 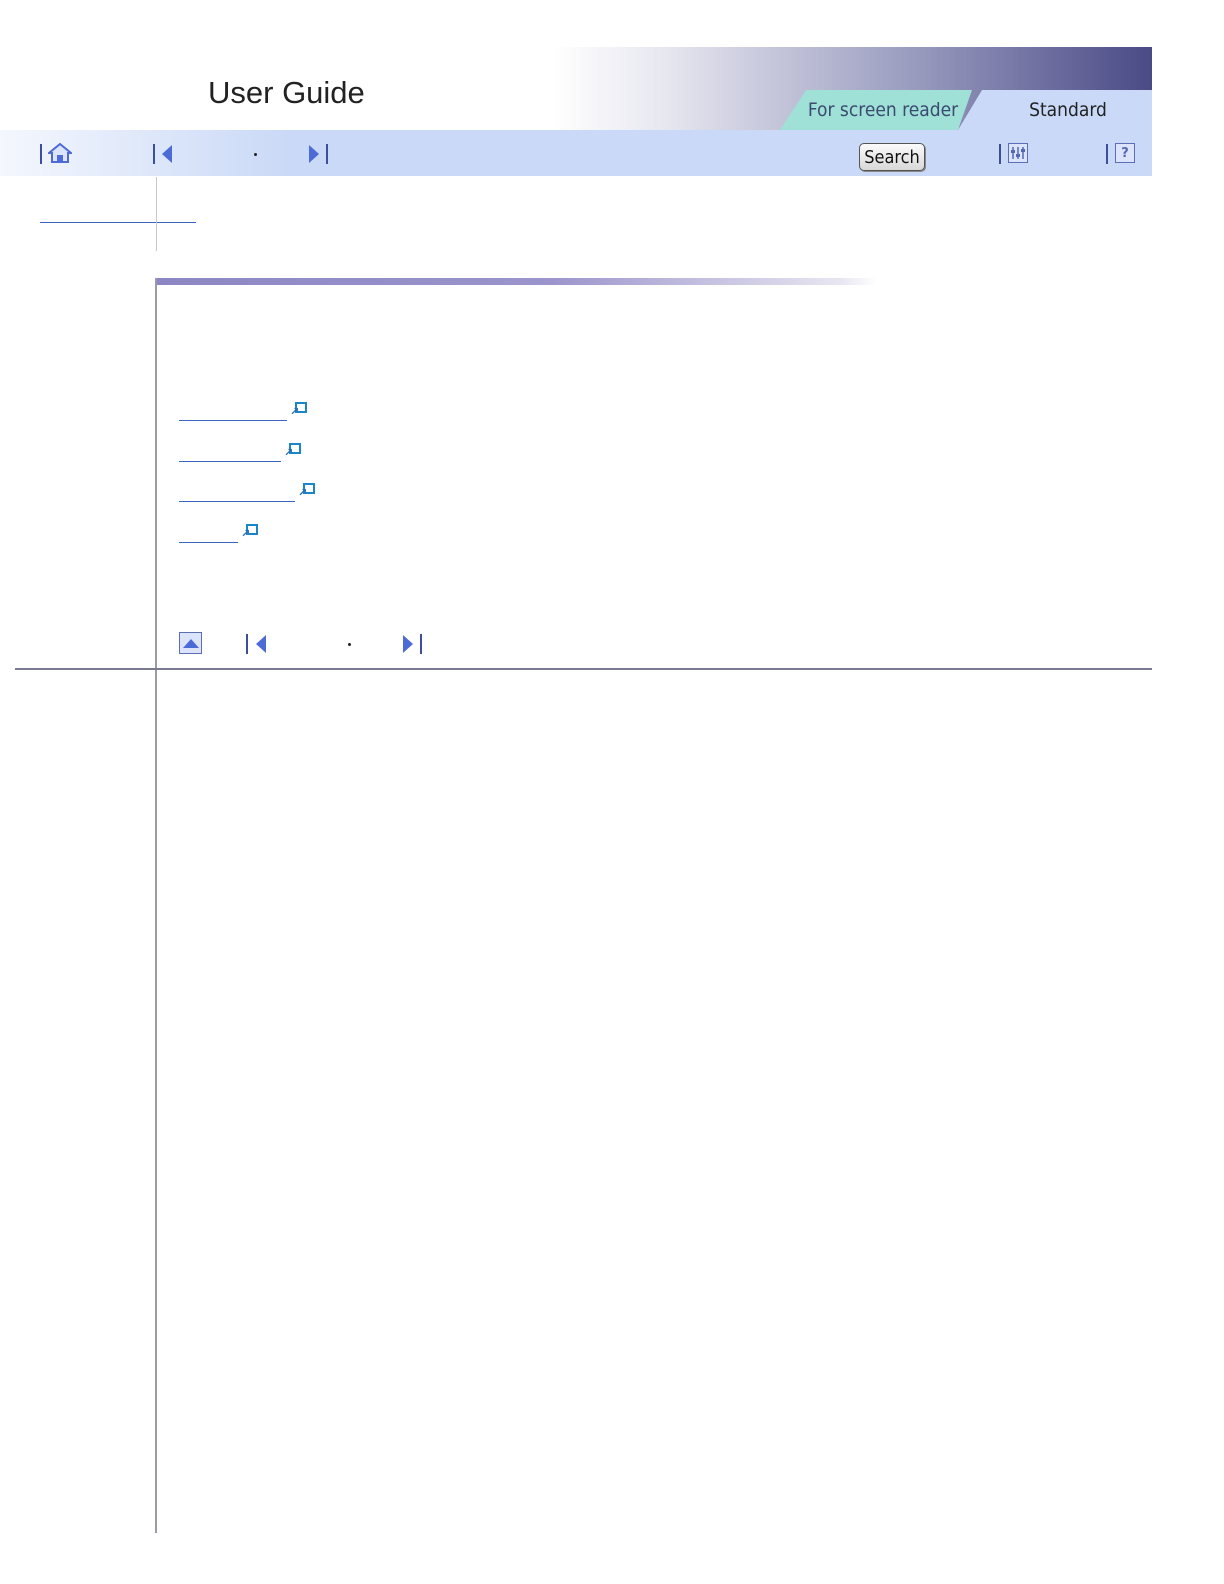 I want to click on sidebar-link, so click(x=118, y=222).